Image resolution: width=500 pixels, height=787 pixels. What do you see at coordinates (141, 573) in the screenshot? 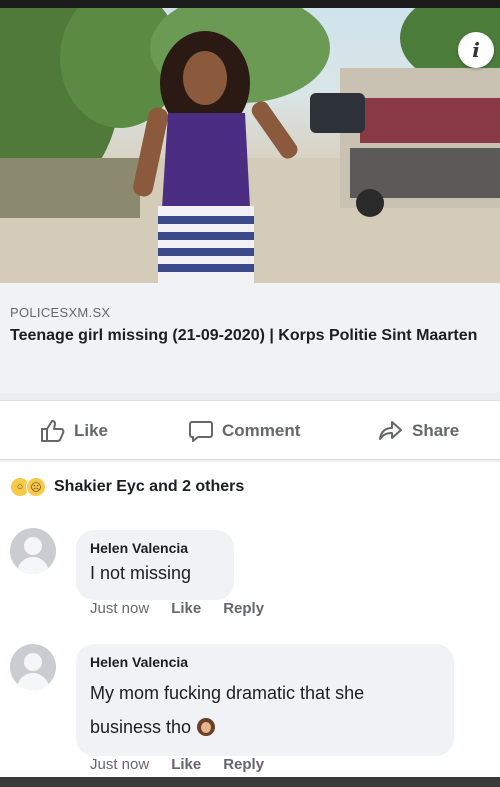
I see `comment-text: I not missing` at bounding box center [141, 573].